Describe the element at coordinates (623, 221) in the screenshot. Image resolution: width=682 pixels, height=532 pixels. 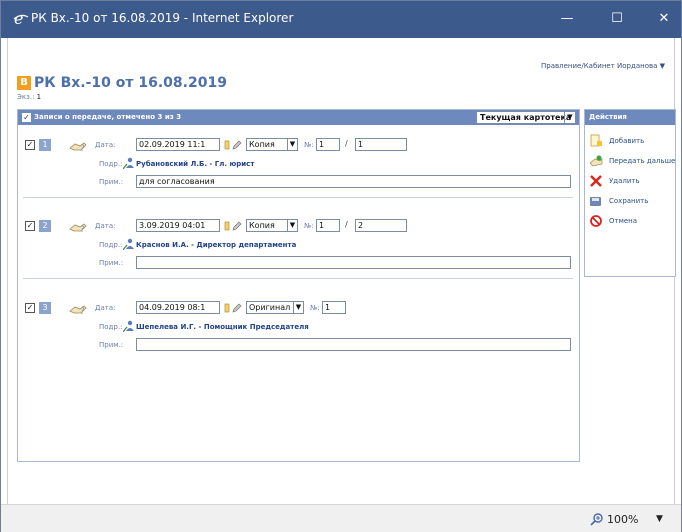
I see `cancel-label: Отмена` at that location.